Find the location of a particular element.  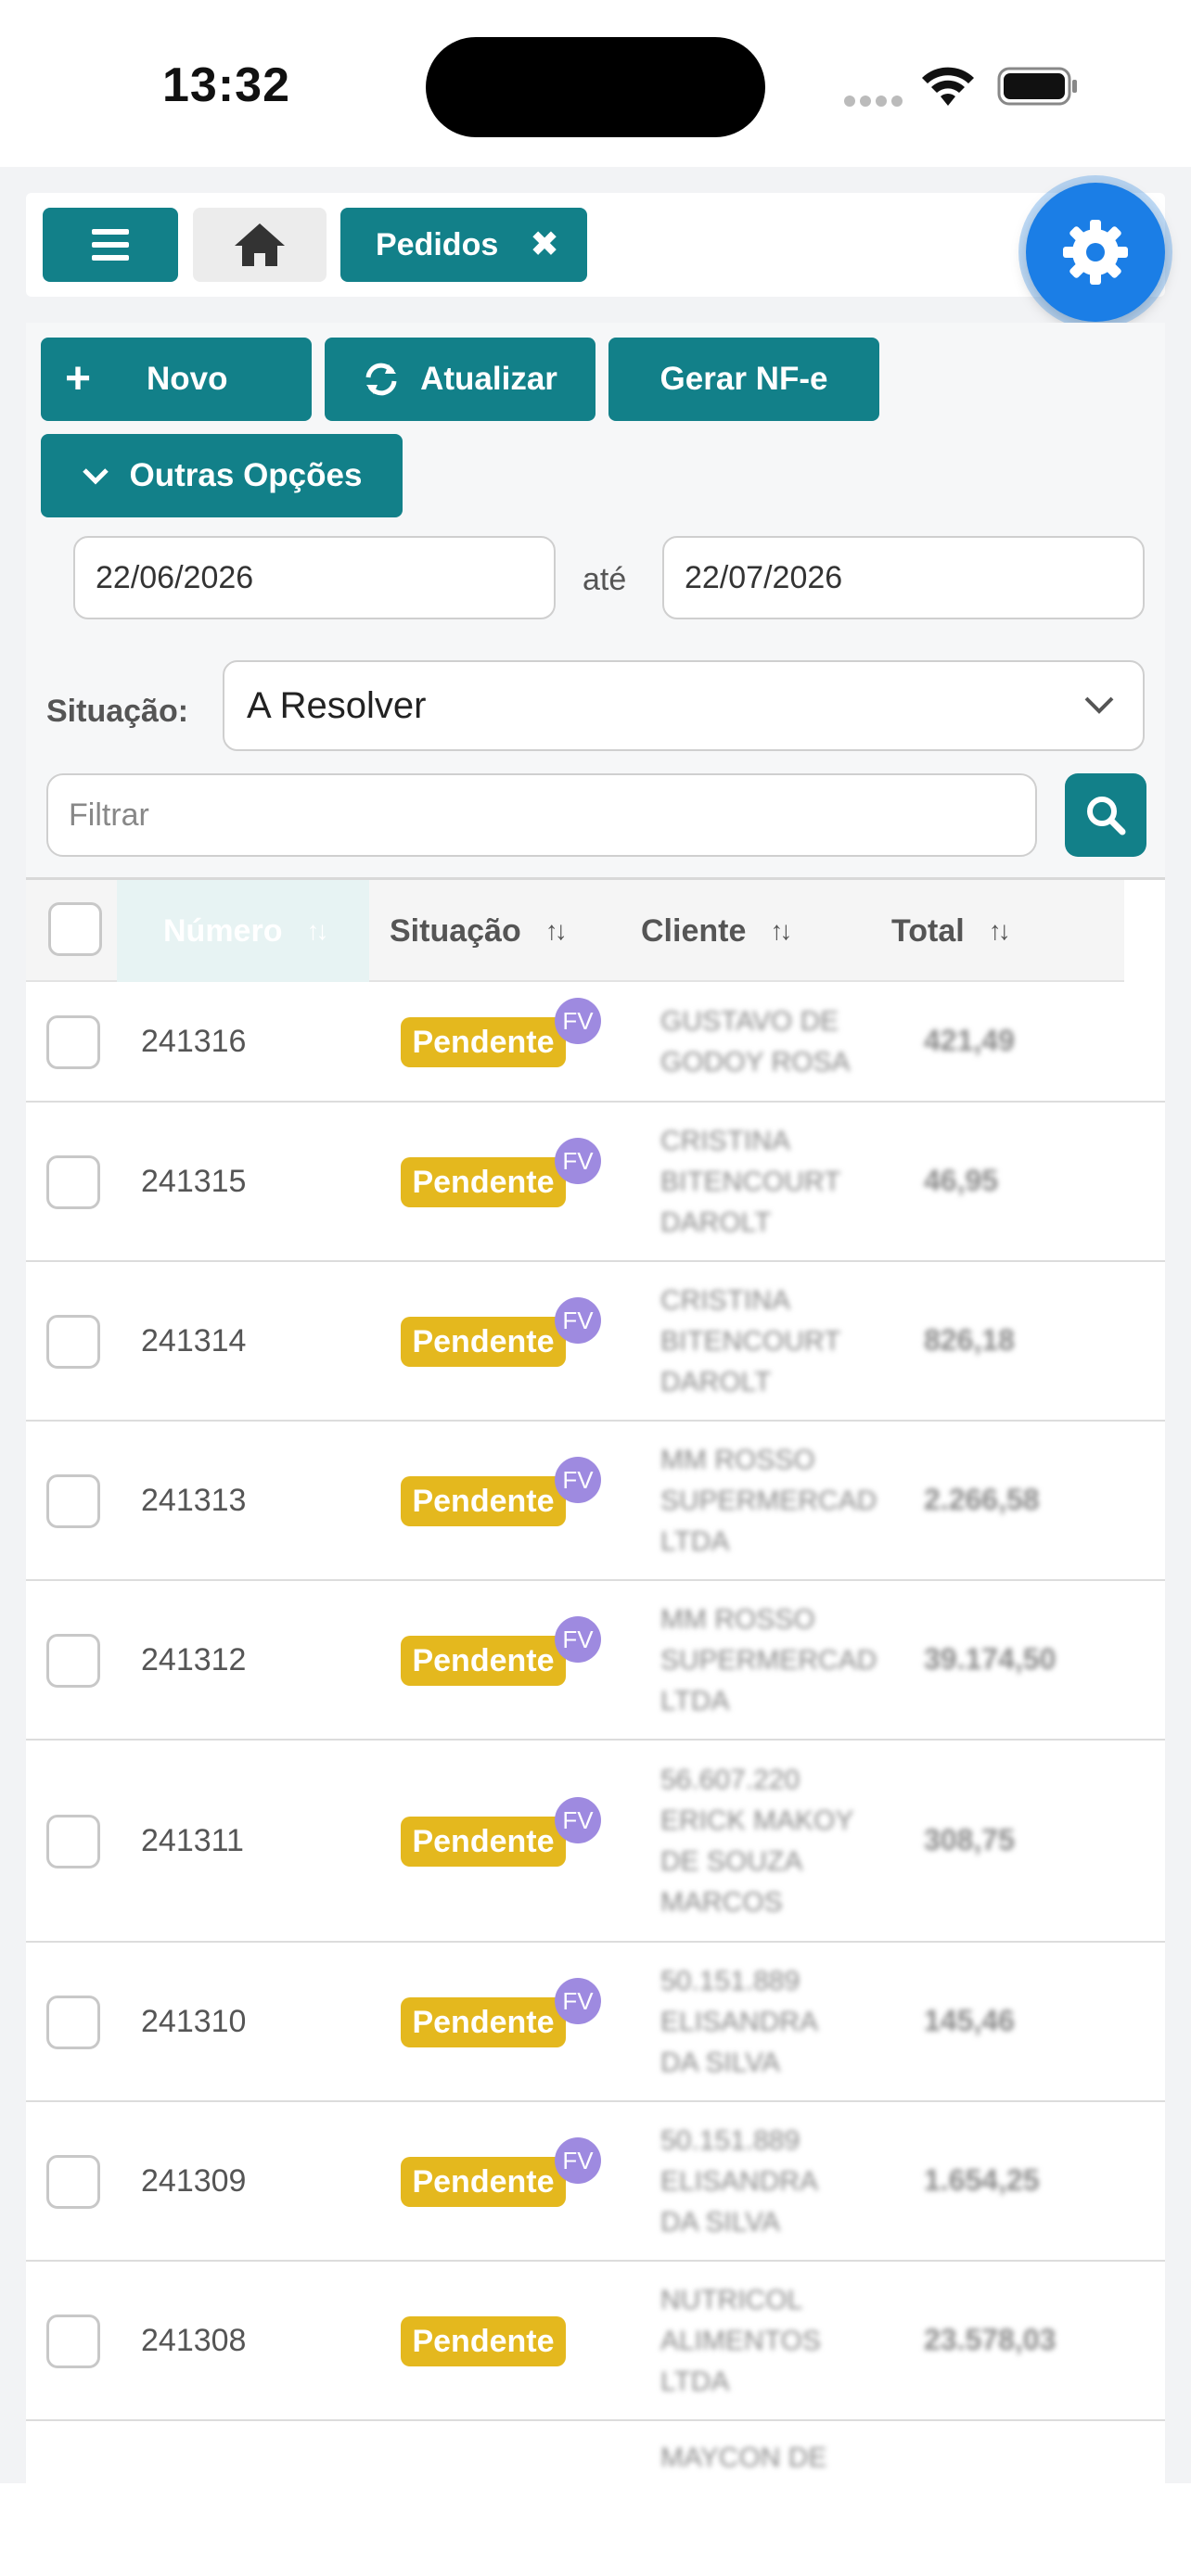

chevron-down-icon is located at coordinates (1099, 705).